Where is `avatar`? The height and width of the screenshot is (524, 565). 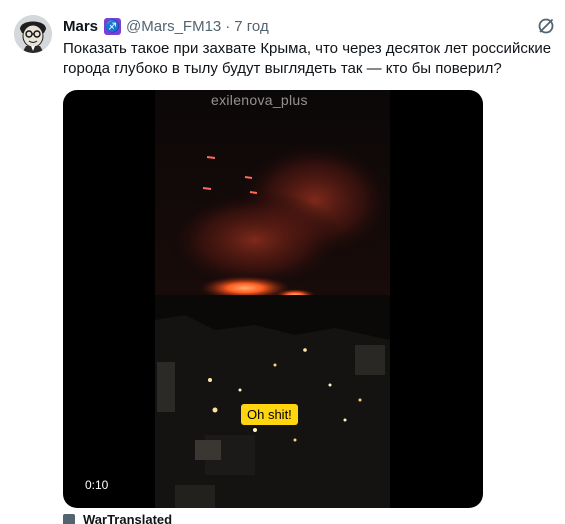
avatar is located at coordinates (33, 34).